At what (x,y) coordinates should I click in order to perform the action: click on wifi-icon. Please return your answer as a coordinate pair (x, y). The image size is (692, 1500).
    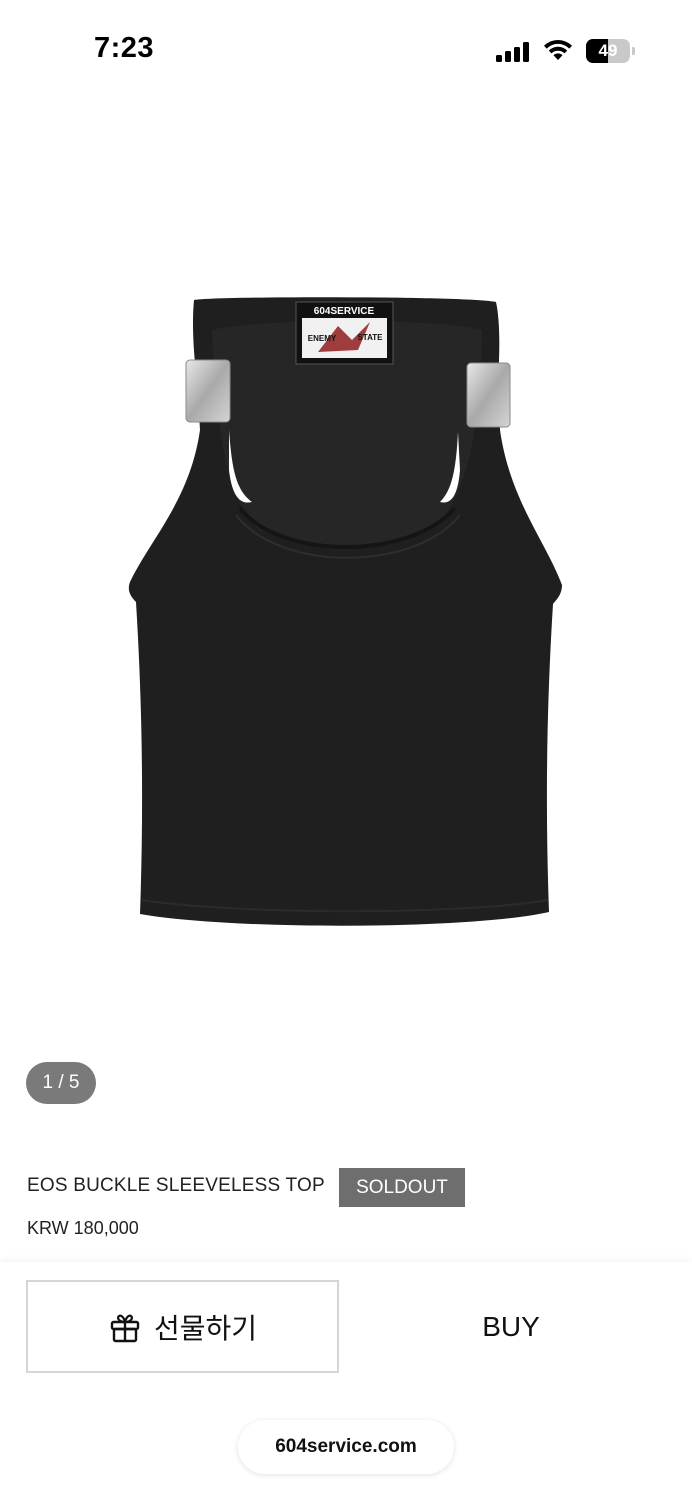
    Looking at the image, I should click on (558, 50).